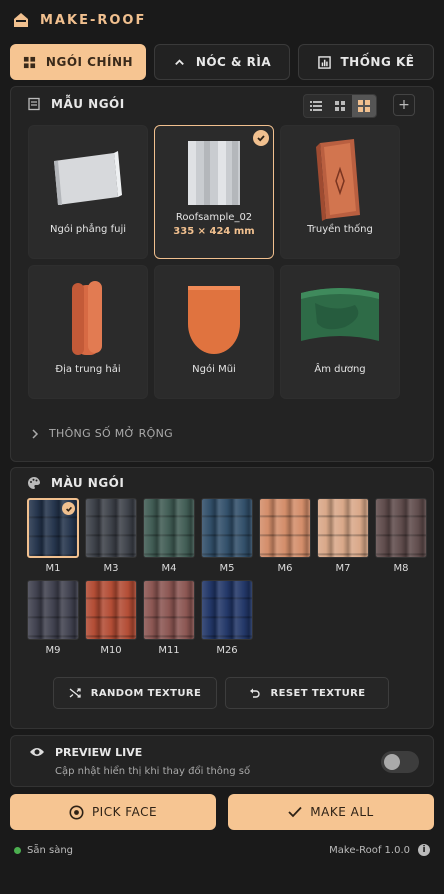  I want to click on view-mode-switch, so click(340, 106).